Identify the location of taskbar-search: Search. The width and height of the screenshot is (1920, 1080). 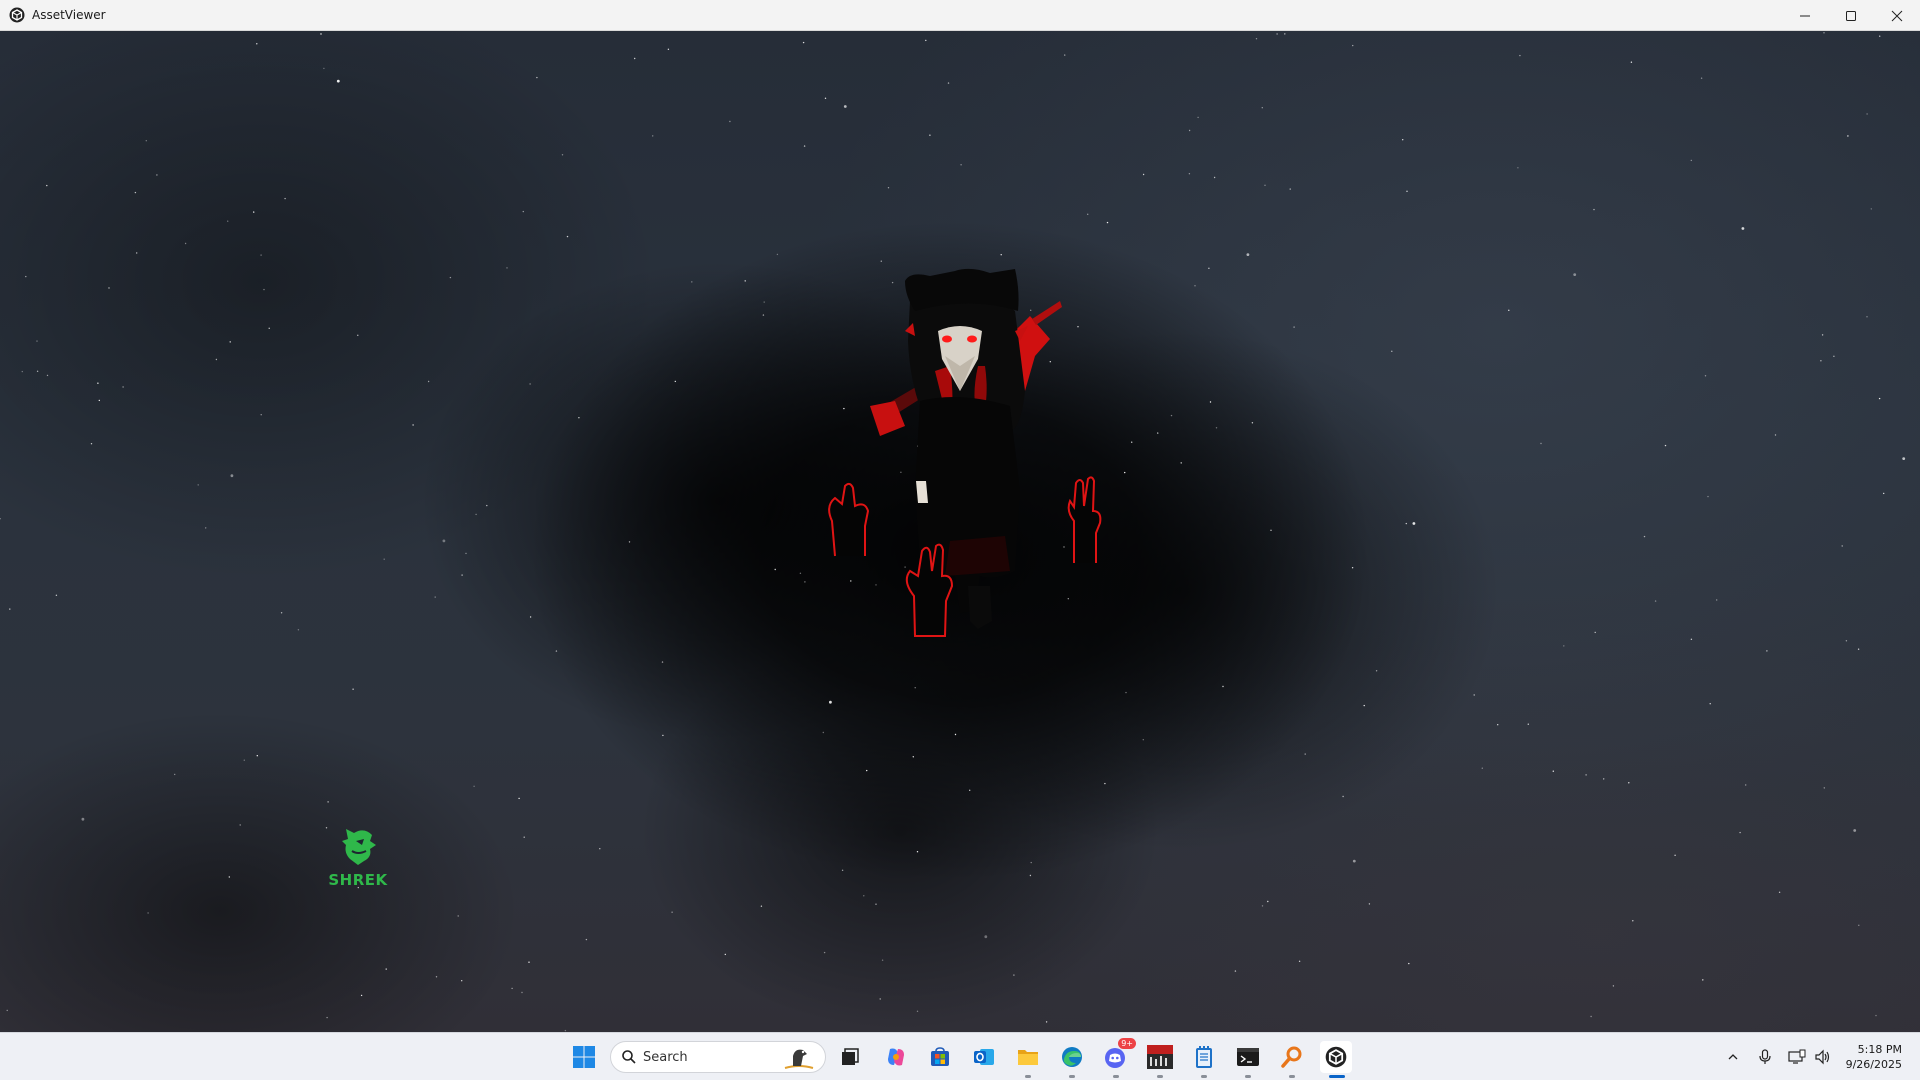
(718, 1057).